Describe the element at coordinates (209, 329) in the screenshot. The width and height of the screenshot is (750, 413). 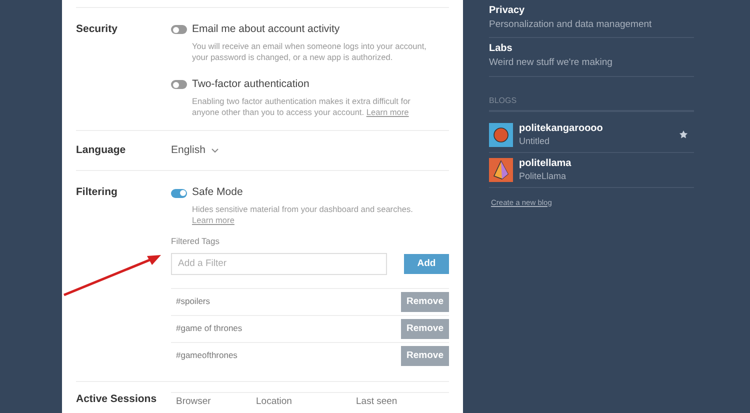
I see `tag-text: #game of thrones` at that location.